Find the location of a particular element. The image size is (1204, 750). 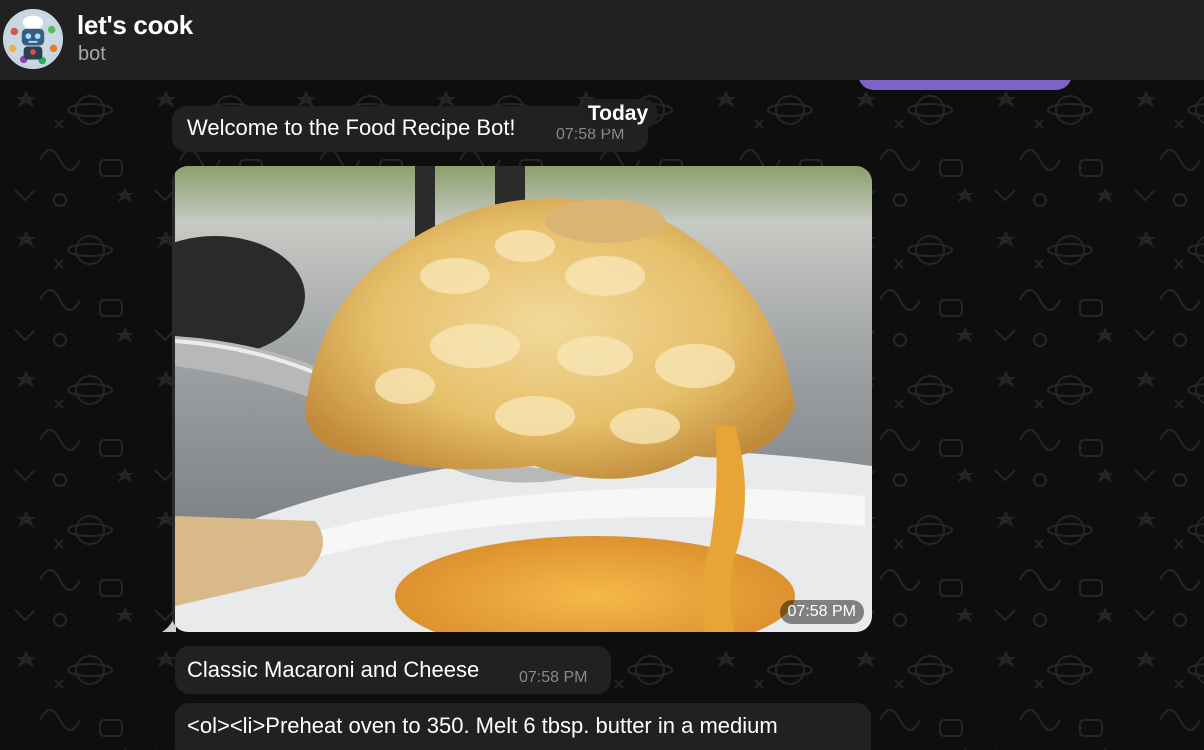

photo-time: 07:58 PM is located at coordinates (821, 612).